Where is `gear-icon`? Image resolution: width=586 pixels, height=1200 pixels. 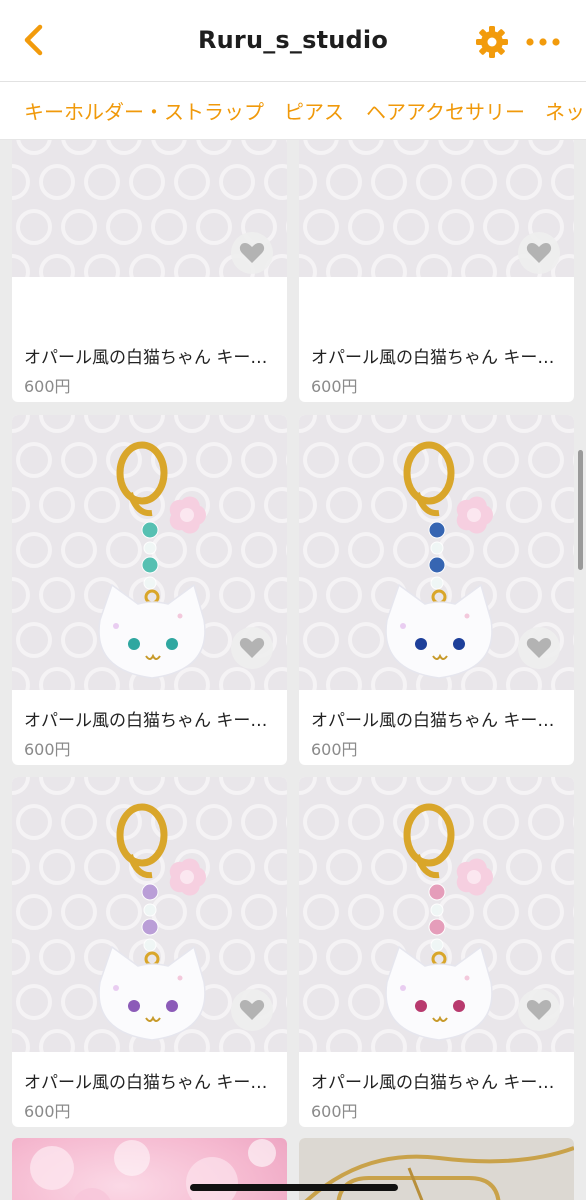
gear-icon is located at coordinates (492, 42).